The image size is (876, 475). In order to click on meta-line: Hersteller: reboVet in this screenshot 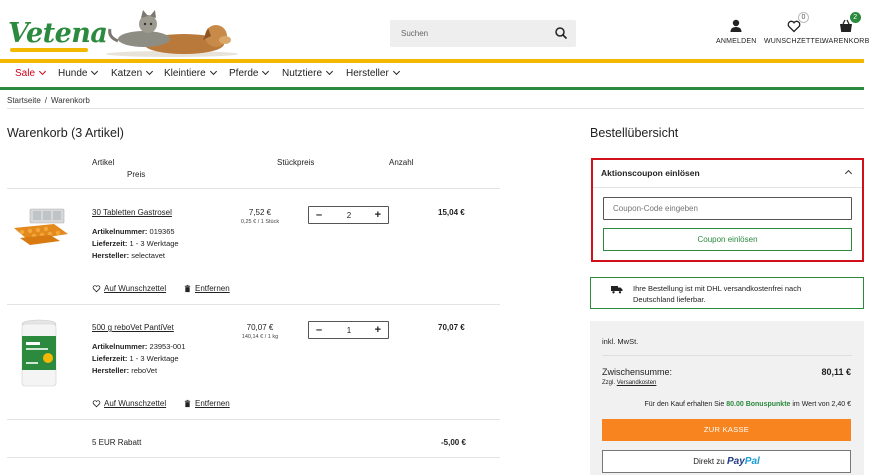, I will do `click(138, 371)`.